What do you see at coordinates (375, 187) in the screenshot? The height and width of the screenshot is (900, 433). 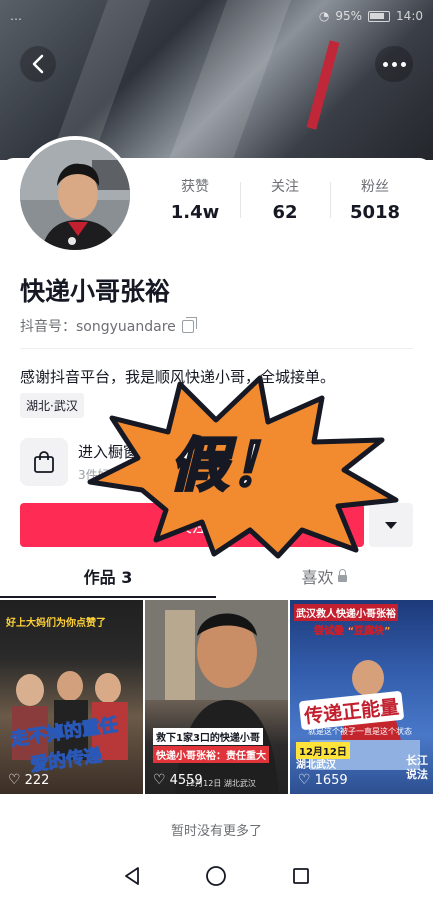 I see `stat-label: 粉丝` at bounding box center [375, 187].